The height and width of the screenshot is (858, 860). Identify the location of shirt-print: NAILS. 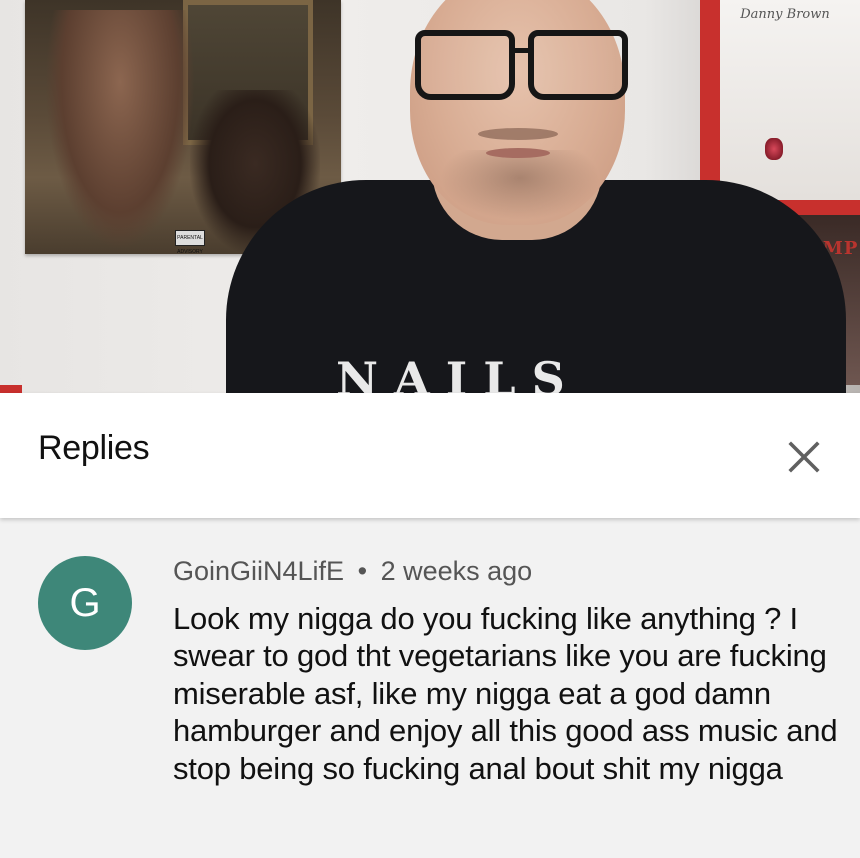
(458, 372).